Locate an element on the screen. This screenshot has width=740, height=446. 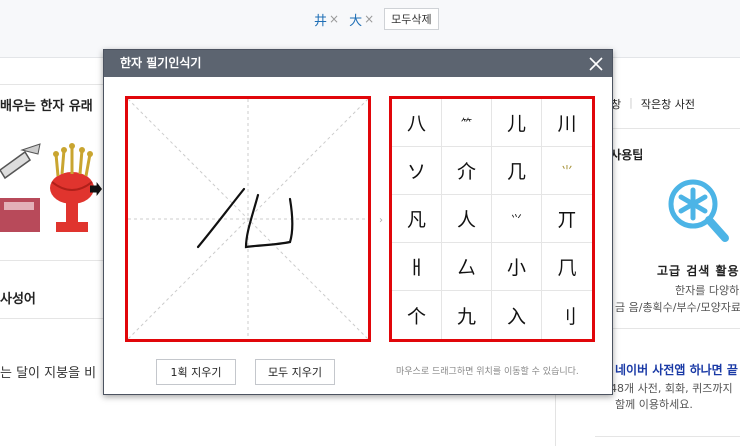
dialog-title: 한자 필기인식기 is located at coordinates (161, 63).